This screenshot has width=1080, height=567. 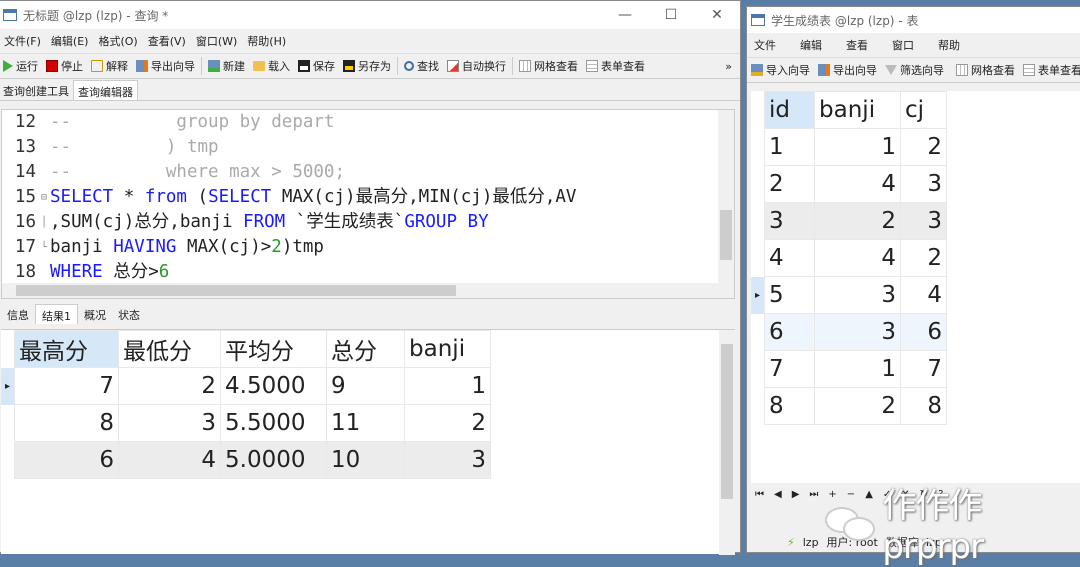 What do you see at coordinates (226, 66) in the screenshot?
I see `new-button: 新建` at bounding box center [226, 66].